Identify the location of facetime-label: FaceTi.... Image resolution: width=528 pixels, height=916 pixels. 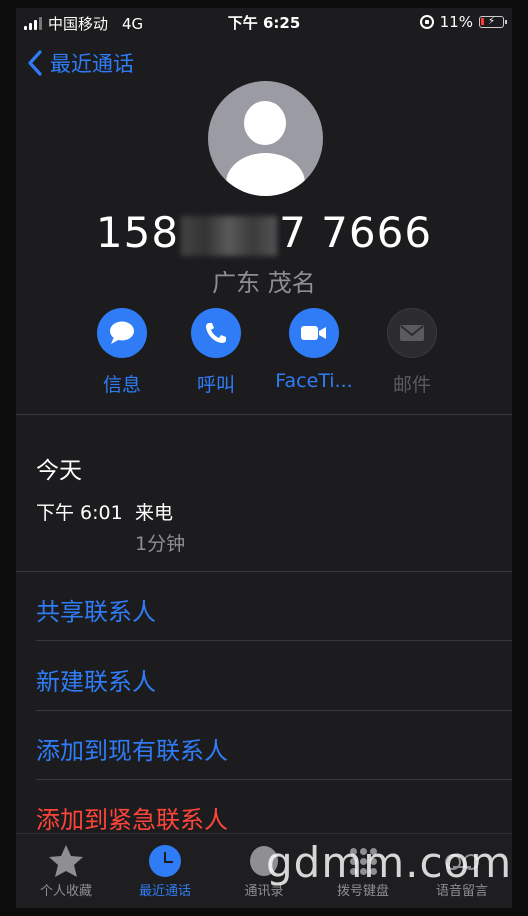
(314, 381).